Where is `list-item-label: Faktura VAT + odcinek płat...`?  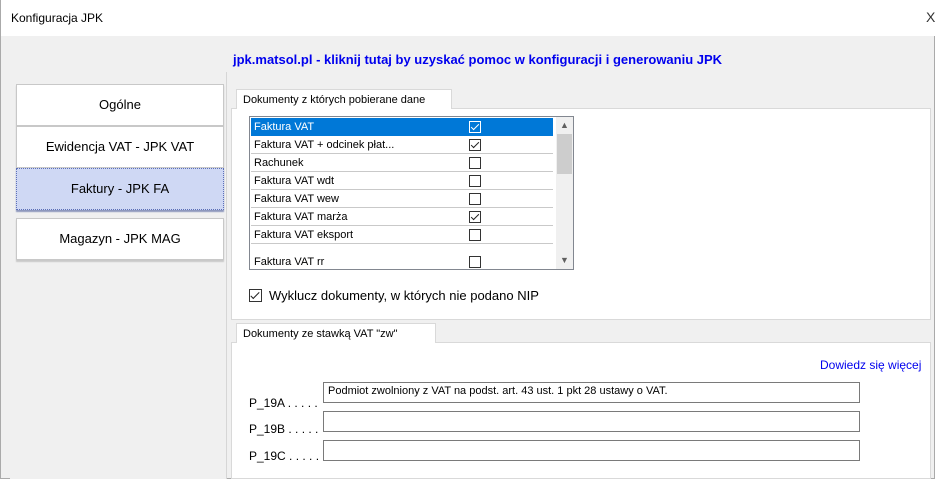 list-item-label: Faktura VAT + odcinek płat... is located at coordinates (324, 145).